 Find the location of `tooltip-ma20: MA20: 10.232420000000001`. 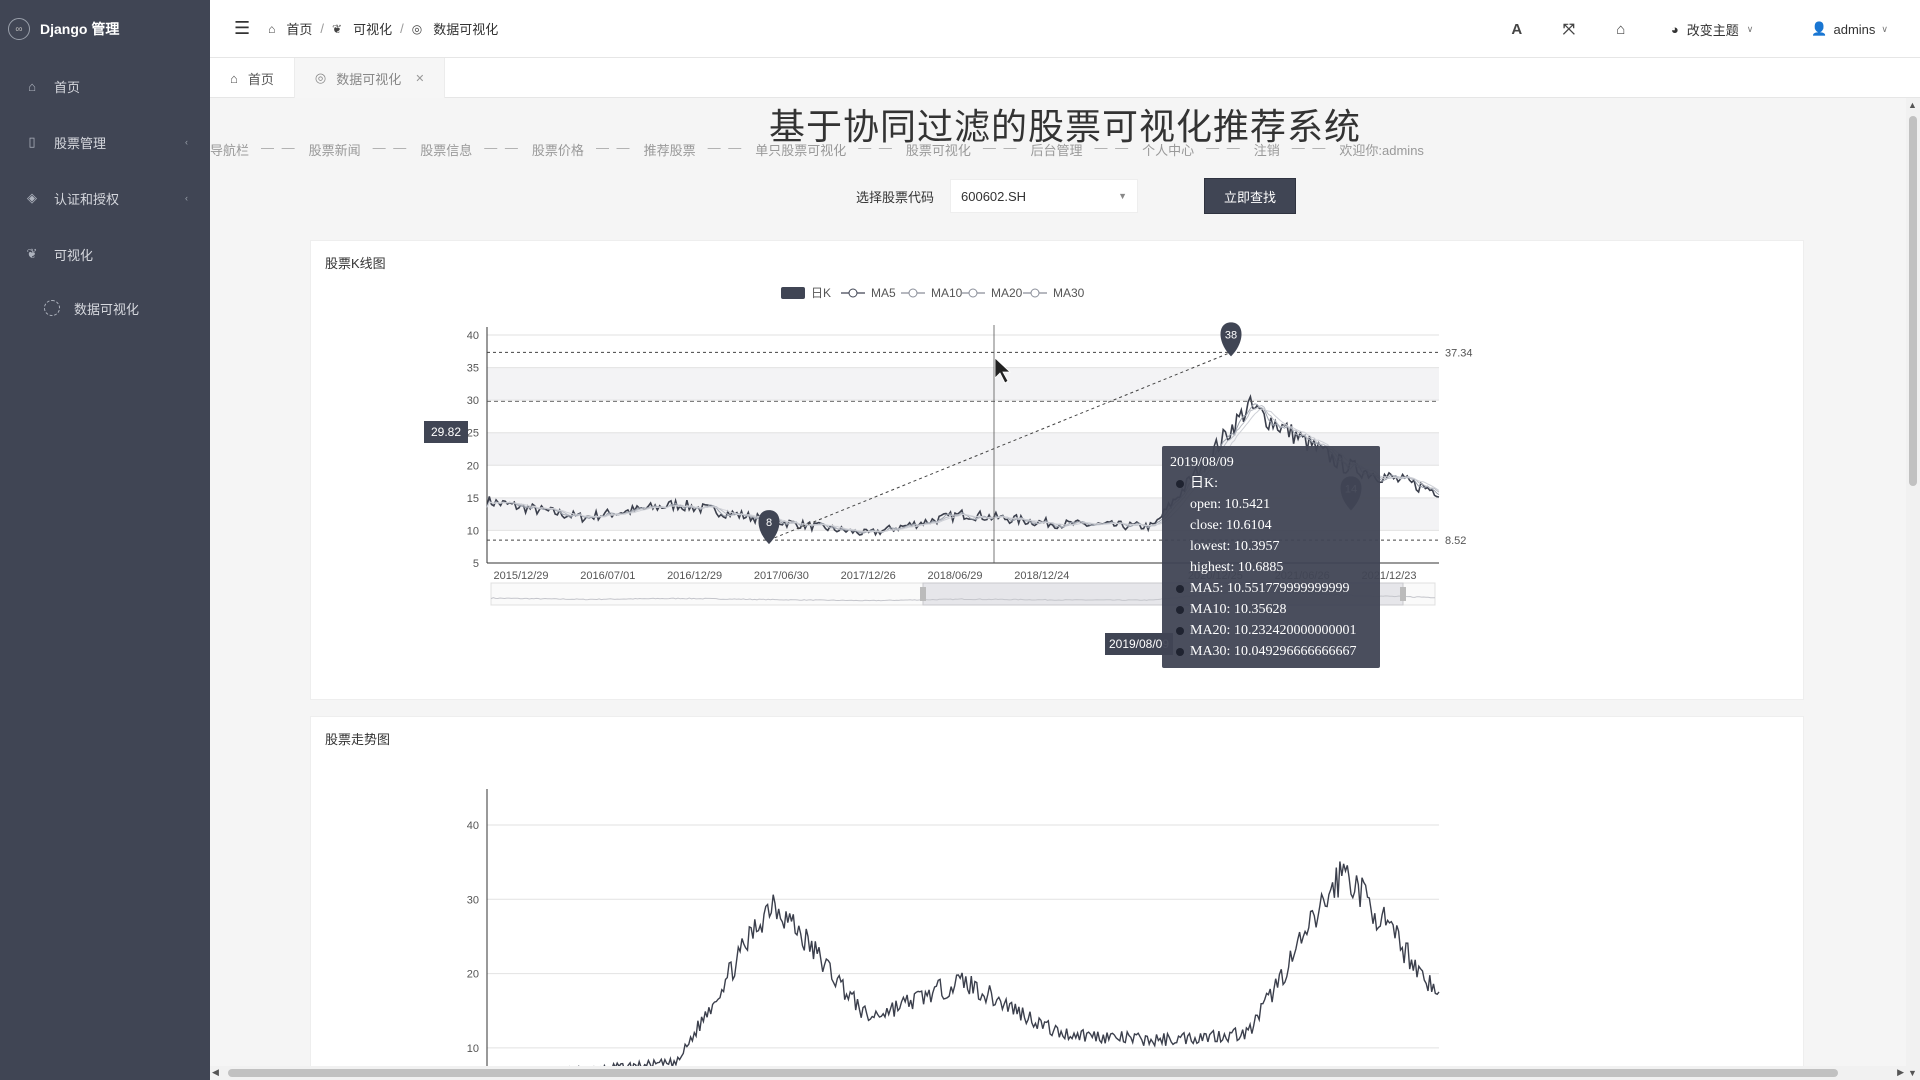

tooltip-ma20: MA20: 10.232420000000001 is located at coordinates (1273, 630).